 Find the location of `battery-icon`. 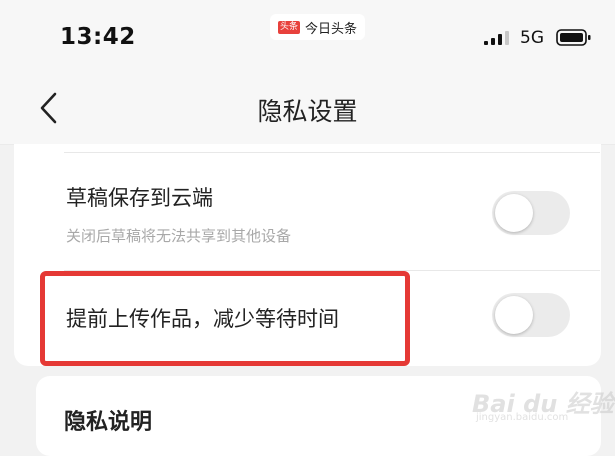

battery-icon is located at coordinates (573, 37).